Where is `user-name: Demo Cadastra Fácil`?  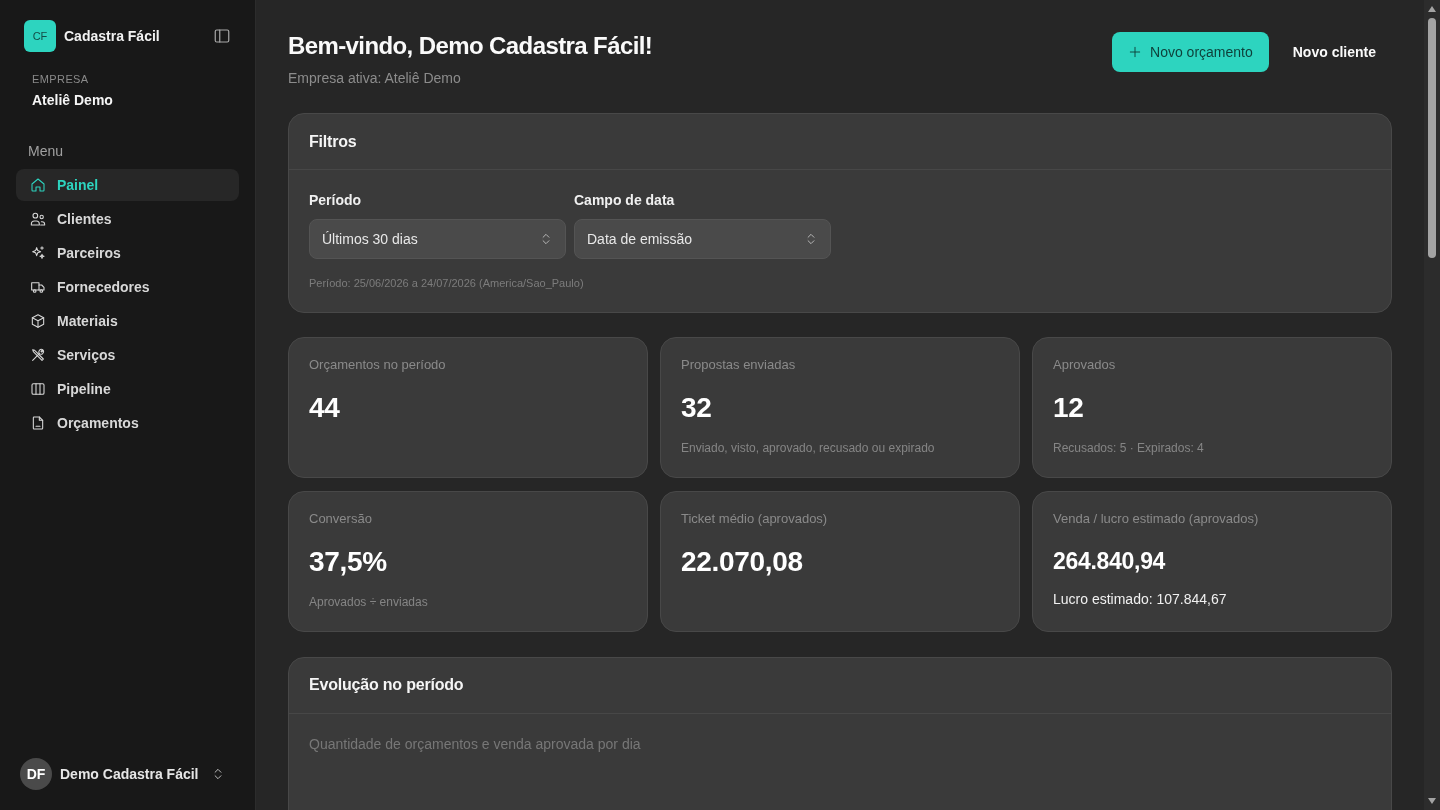 user-name: Demo Cadastra Fácil is located at coordinates (130, 774).